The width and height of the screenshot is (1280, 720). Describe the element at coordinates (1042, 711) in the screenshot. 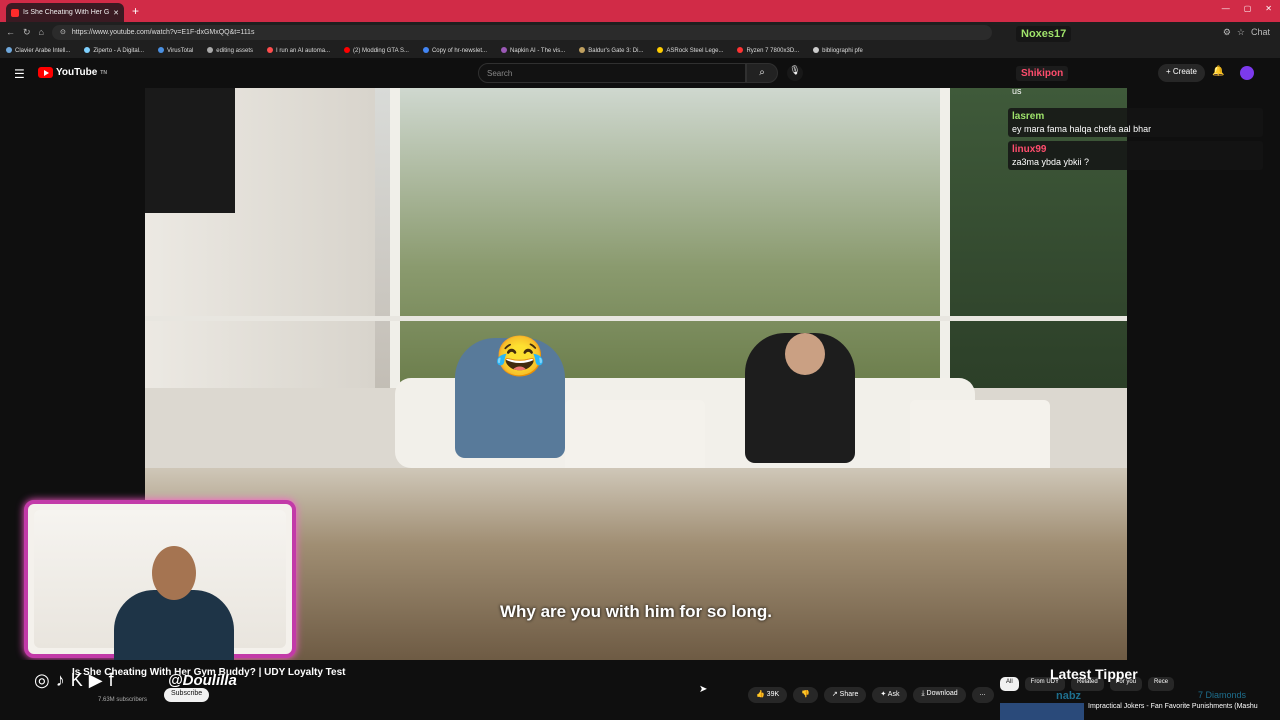

I see `recommendation-thumbnail` at that location.